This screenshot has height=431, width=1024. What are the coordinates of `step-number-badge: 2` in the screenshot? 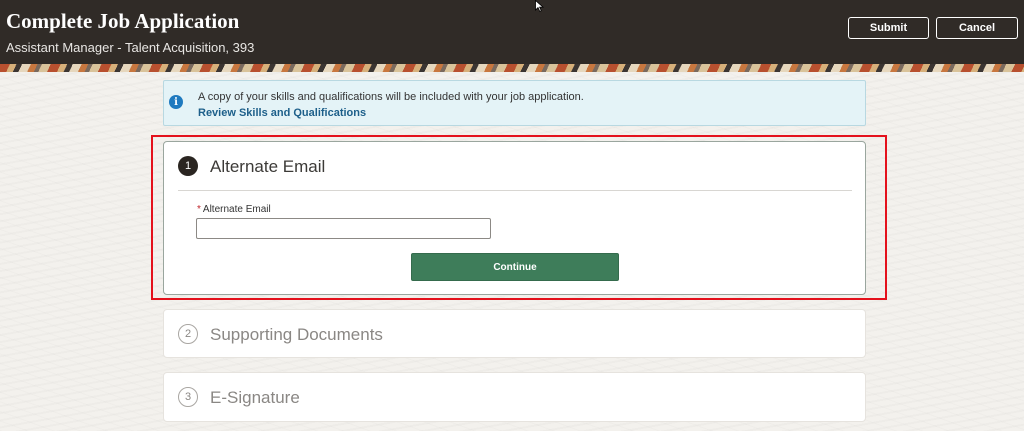 It's located at (188, 334).